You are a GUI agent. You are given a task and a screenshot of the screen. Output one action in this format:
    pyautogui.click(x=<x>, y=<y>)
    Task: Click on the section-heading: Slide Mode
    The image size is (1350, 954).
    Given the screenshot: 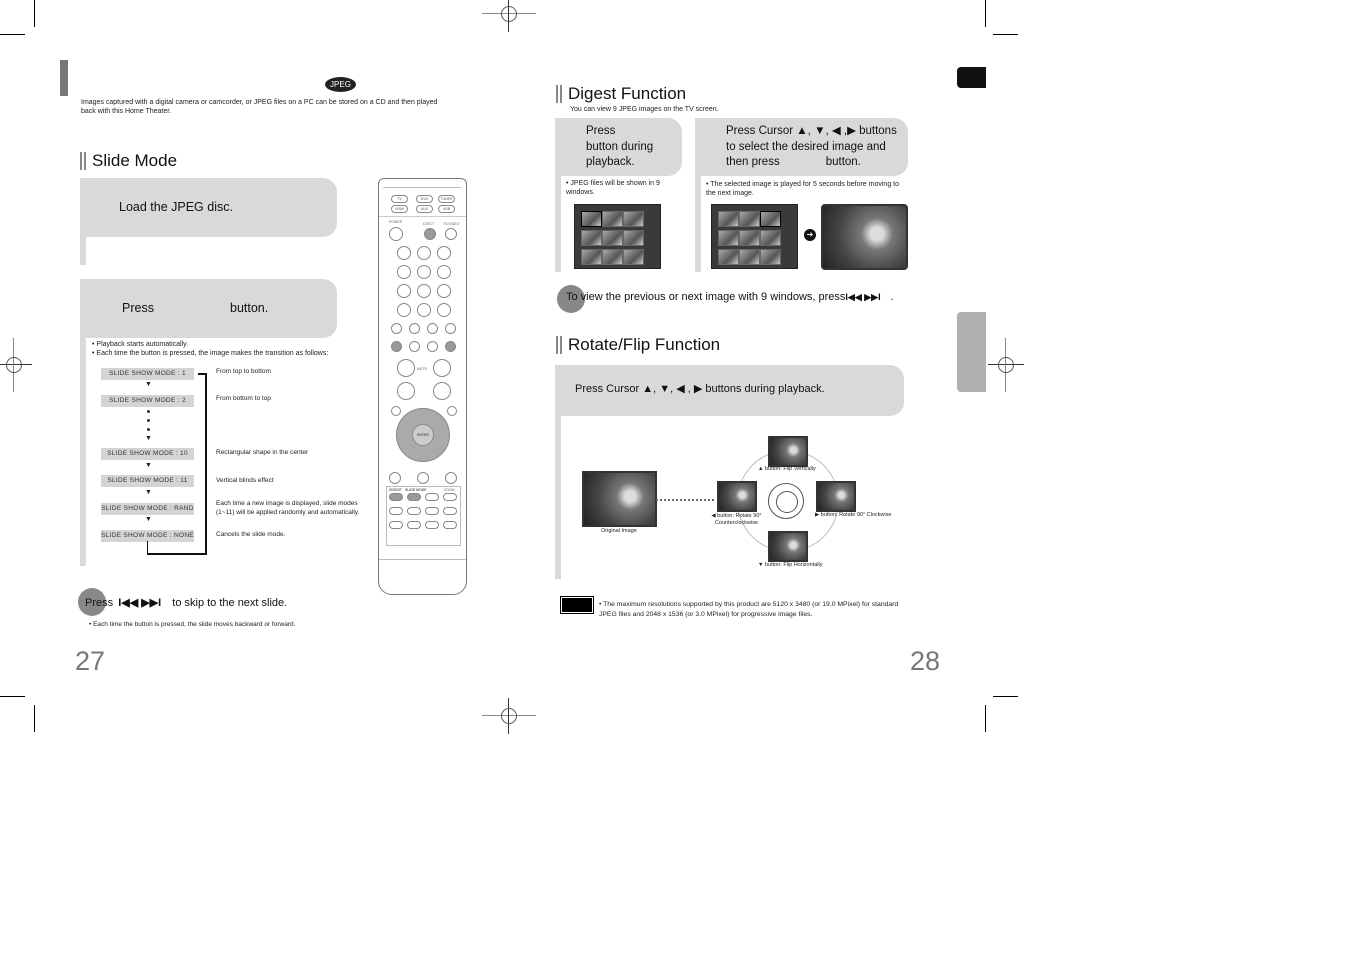 What is the action you would take?
    pyautogui.click(x=135, y=160)
    